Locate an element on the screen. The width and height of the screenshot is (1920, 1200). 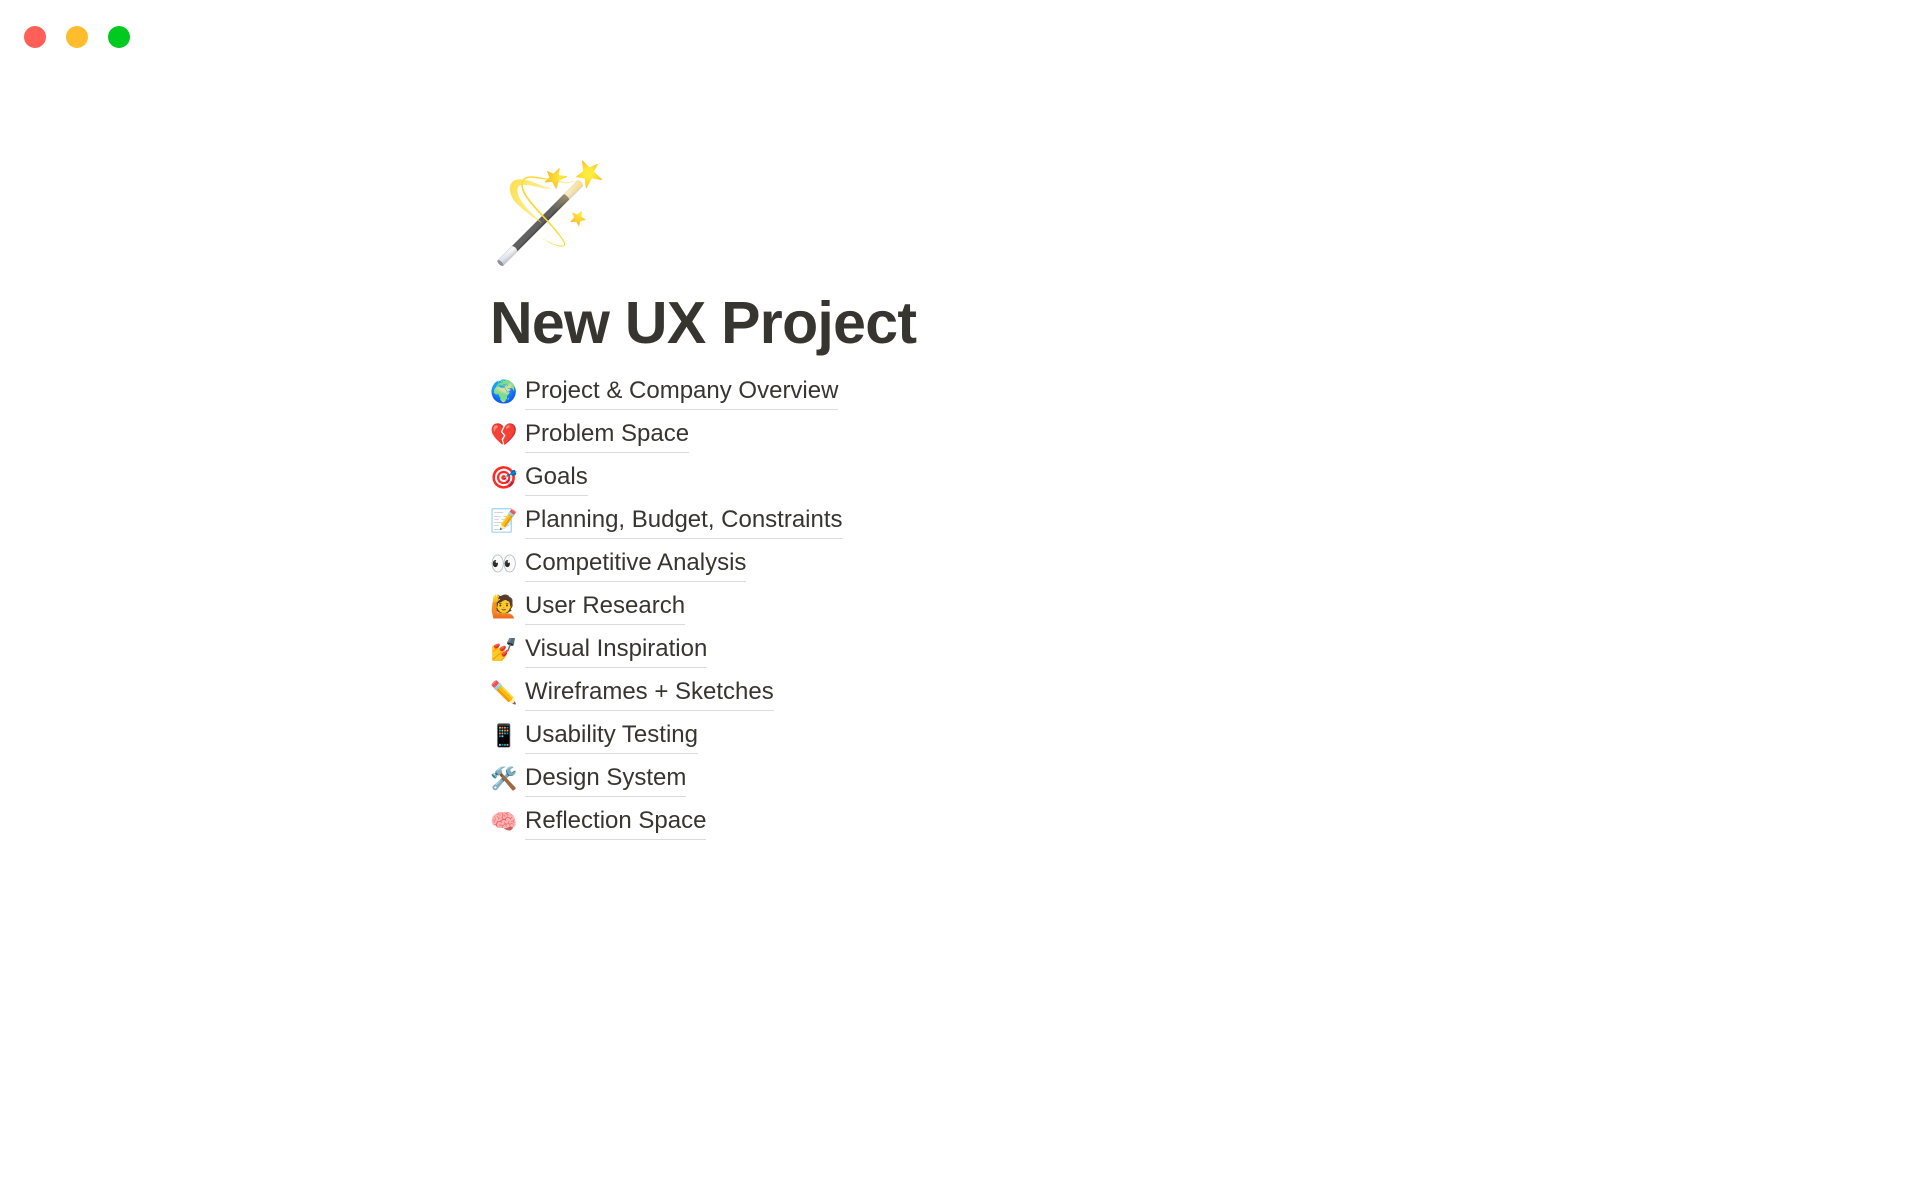
page-link-competitive-analysis: Competitive Analysis is located at coordinates (636, 565).